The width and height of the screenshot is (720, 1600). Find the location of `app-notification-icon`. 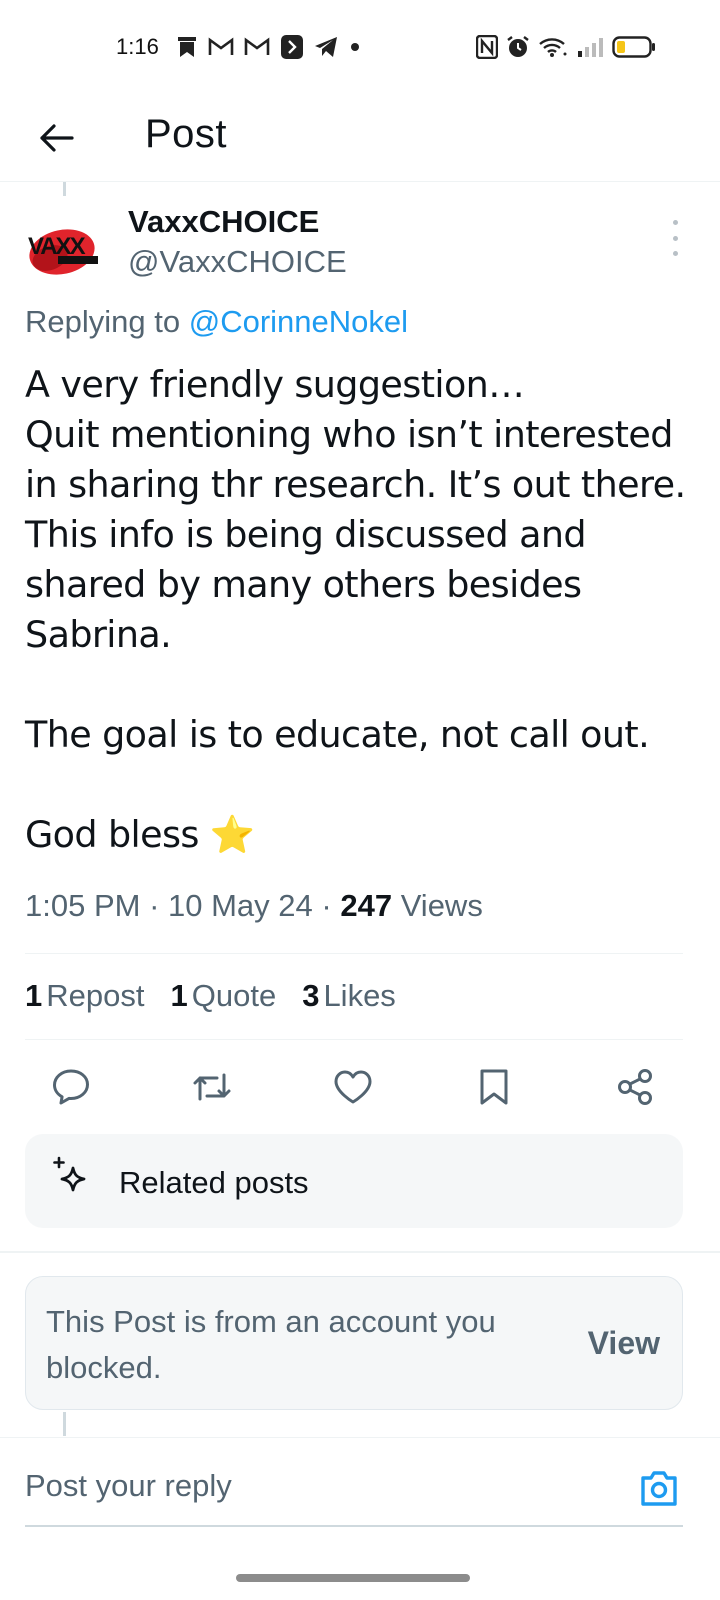

app-notification-icon is located at coordinates (292, 47).